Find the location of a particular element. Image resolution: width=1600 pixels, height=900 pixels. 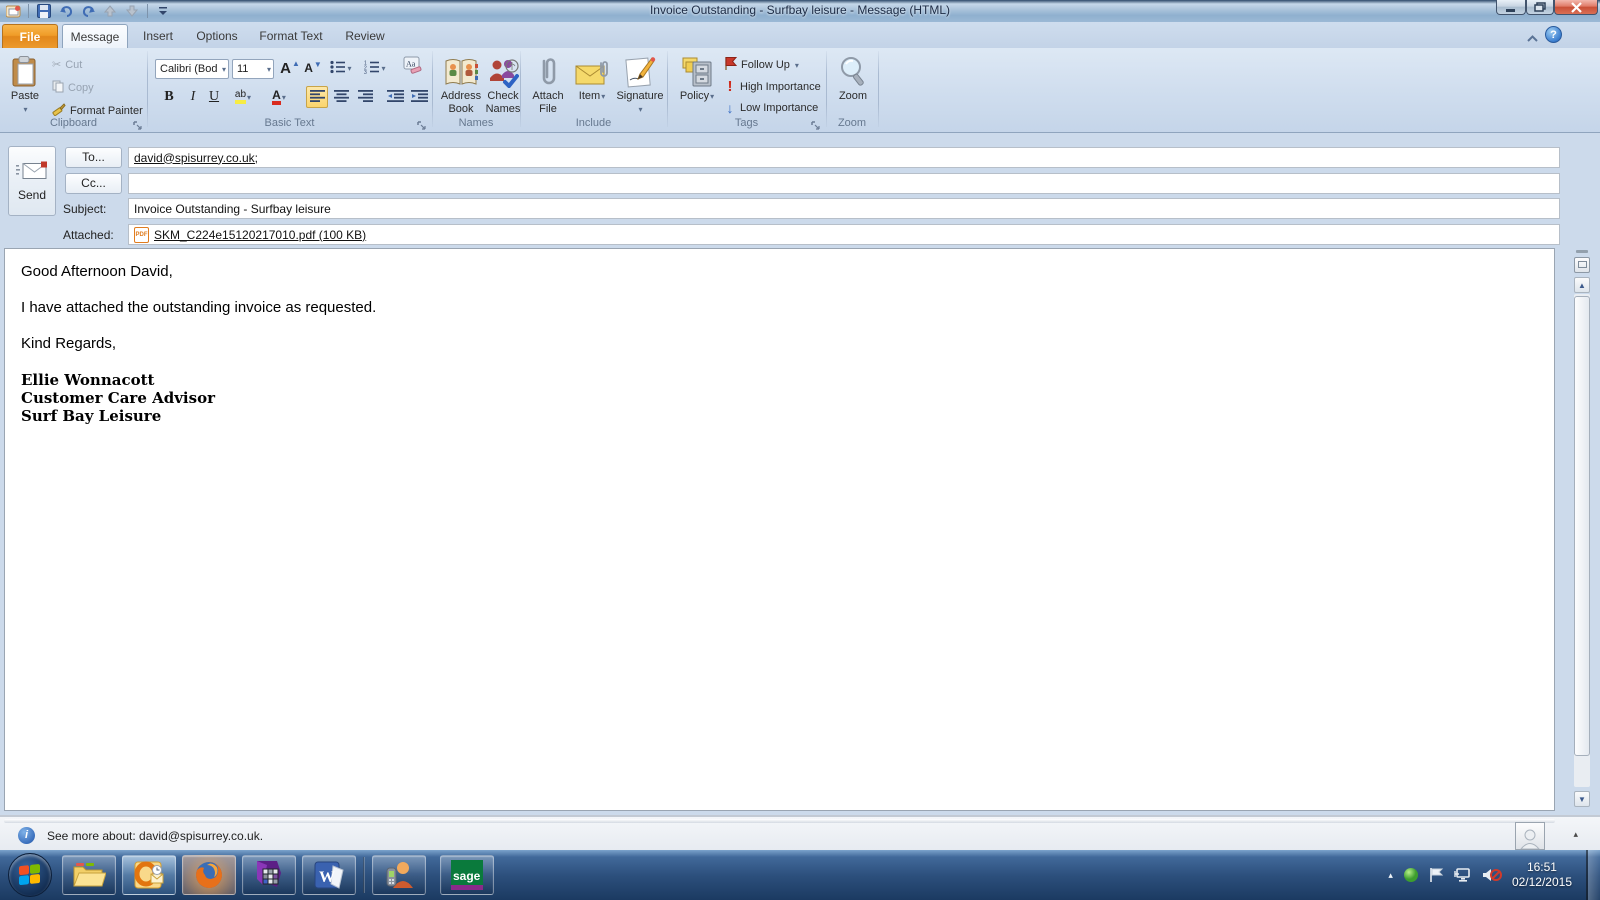

signature-button: Signature ▾ is located at coordinates (640, 83).